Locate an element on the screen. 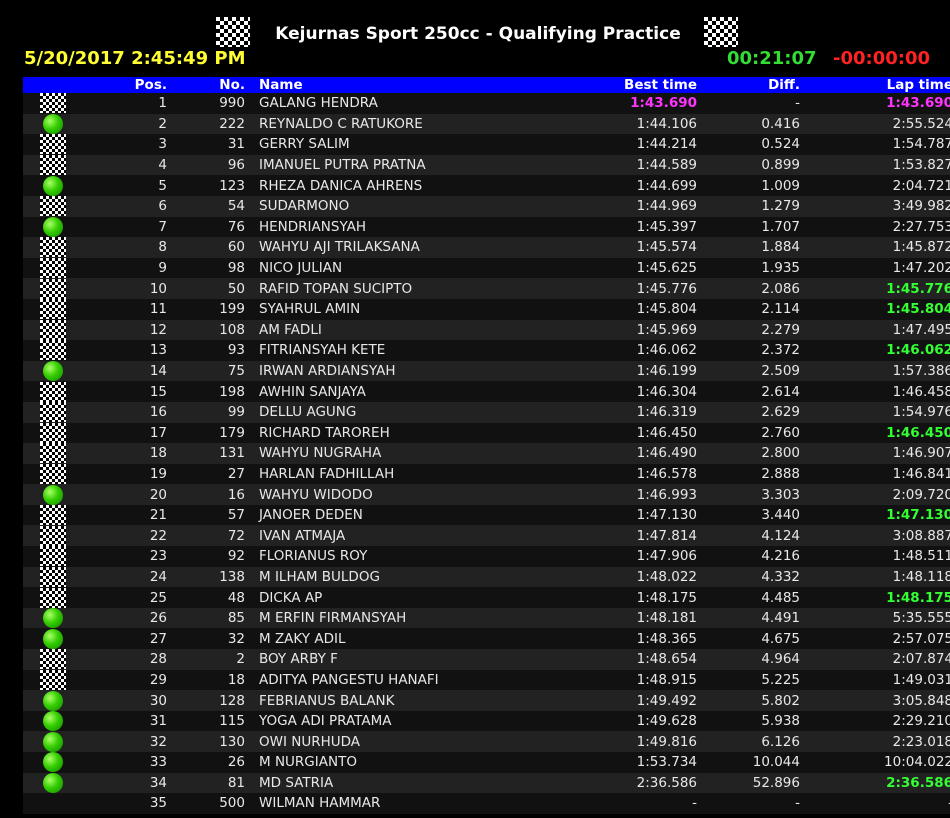  table-row: 7 76 HENDRIANSYAH 1:45.397 1.707 2:27.753 is located at coordinates (486, 227).